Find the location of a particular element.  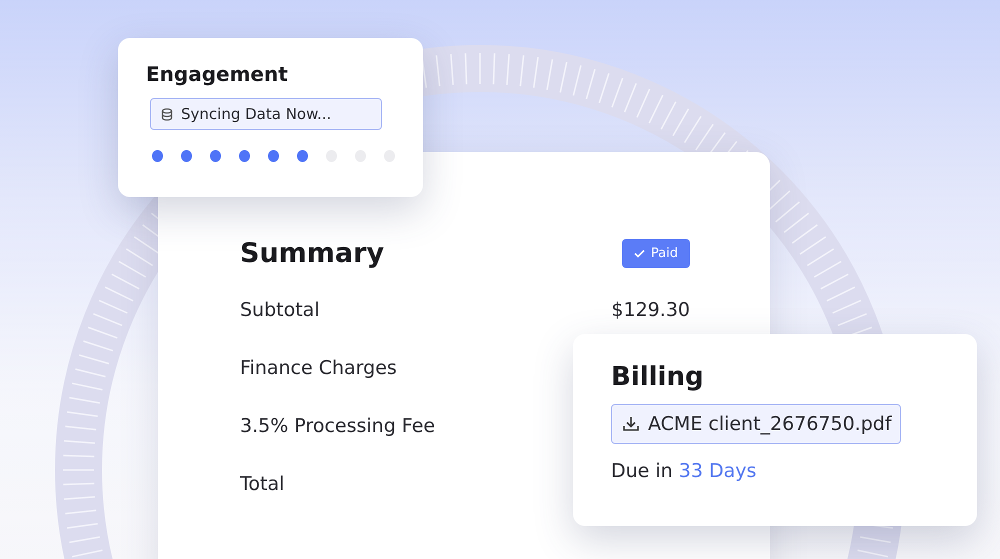

due-text: Due in 33 Days is located at coordinates (684, 471).